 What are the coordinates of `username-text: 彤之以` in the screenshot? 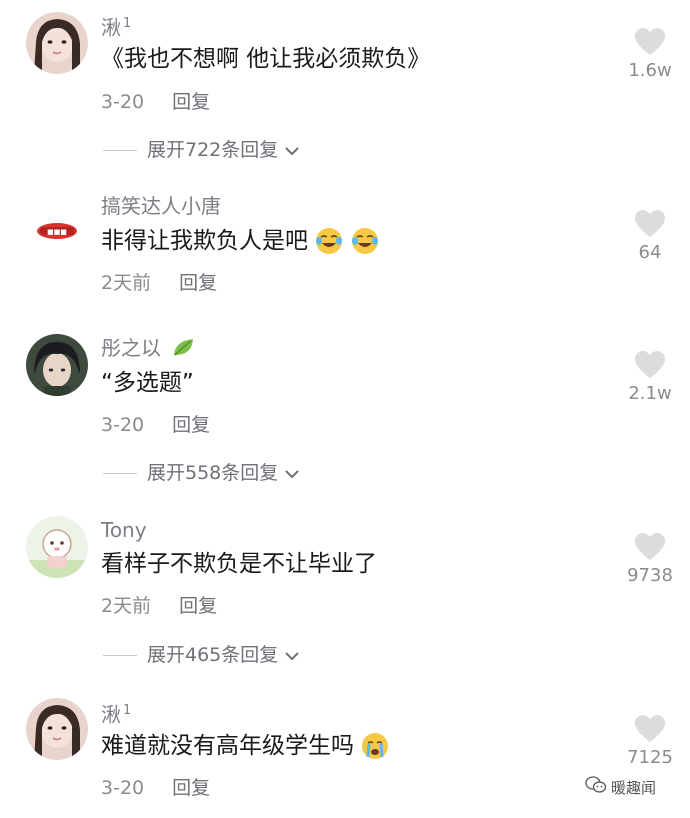 It's located at (131, 348).